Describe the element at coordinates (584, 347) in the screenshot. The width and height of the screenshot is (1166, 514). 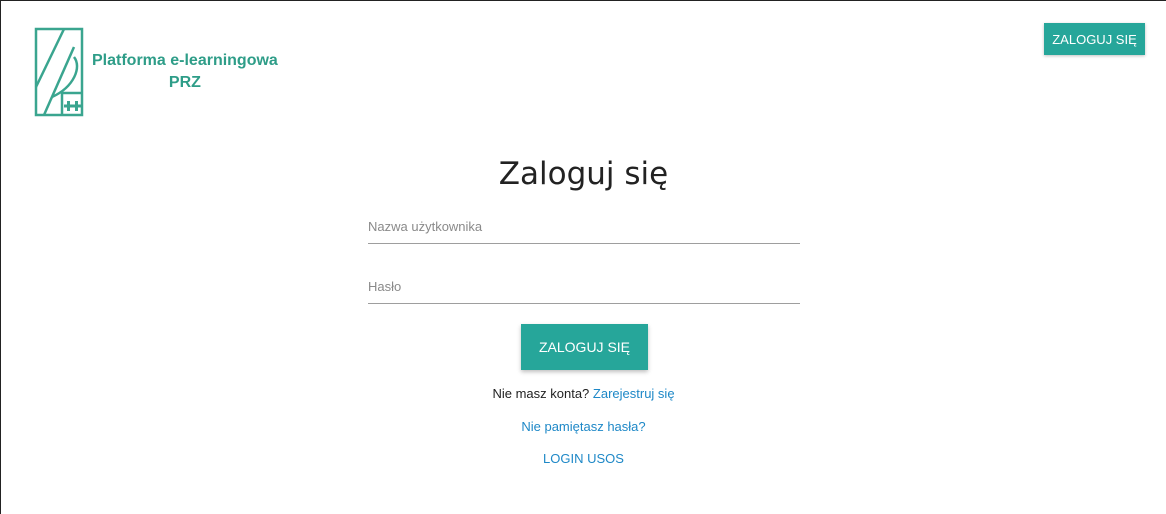
I see `login-submit-button: ZALOGUJ SIĘ` at that location.